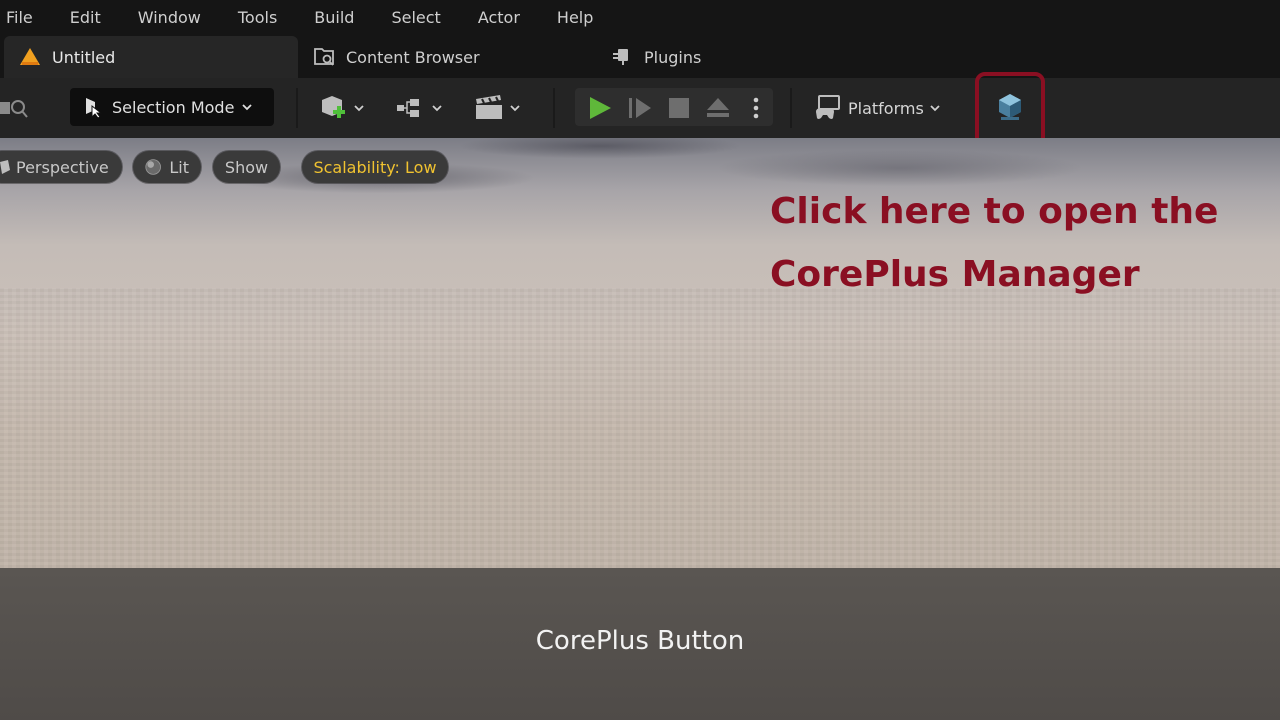 The image size is (1280, 720). What do you see at coordinates (14, 108) in the screenshot?
I see `camera-search-icon` at bounding box center [14, 108].